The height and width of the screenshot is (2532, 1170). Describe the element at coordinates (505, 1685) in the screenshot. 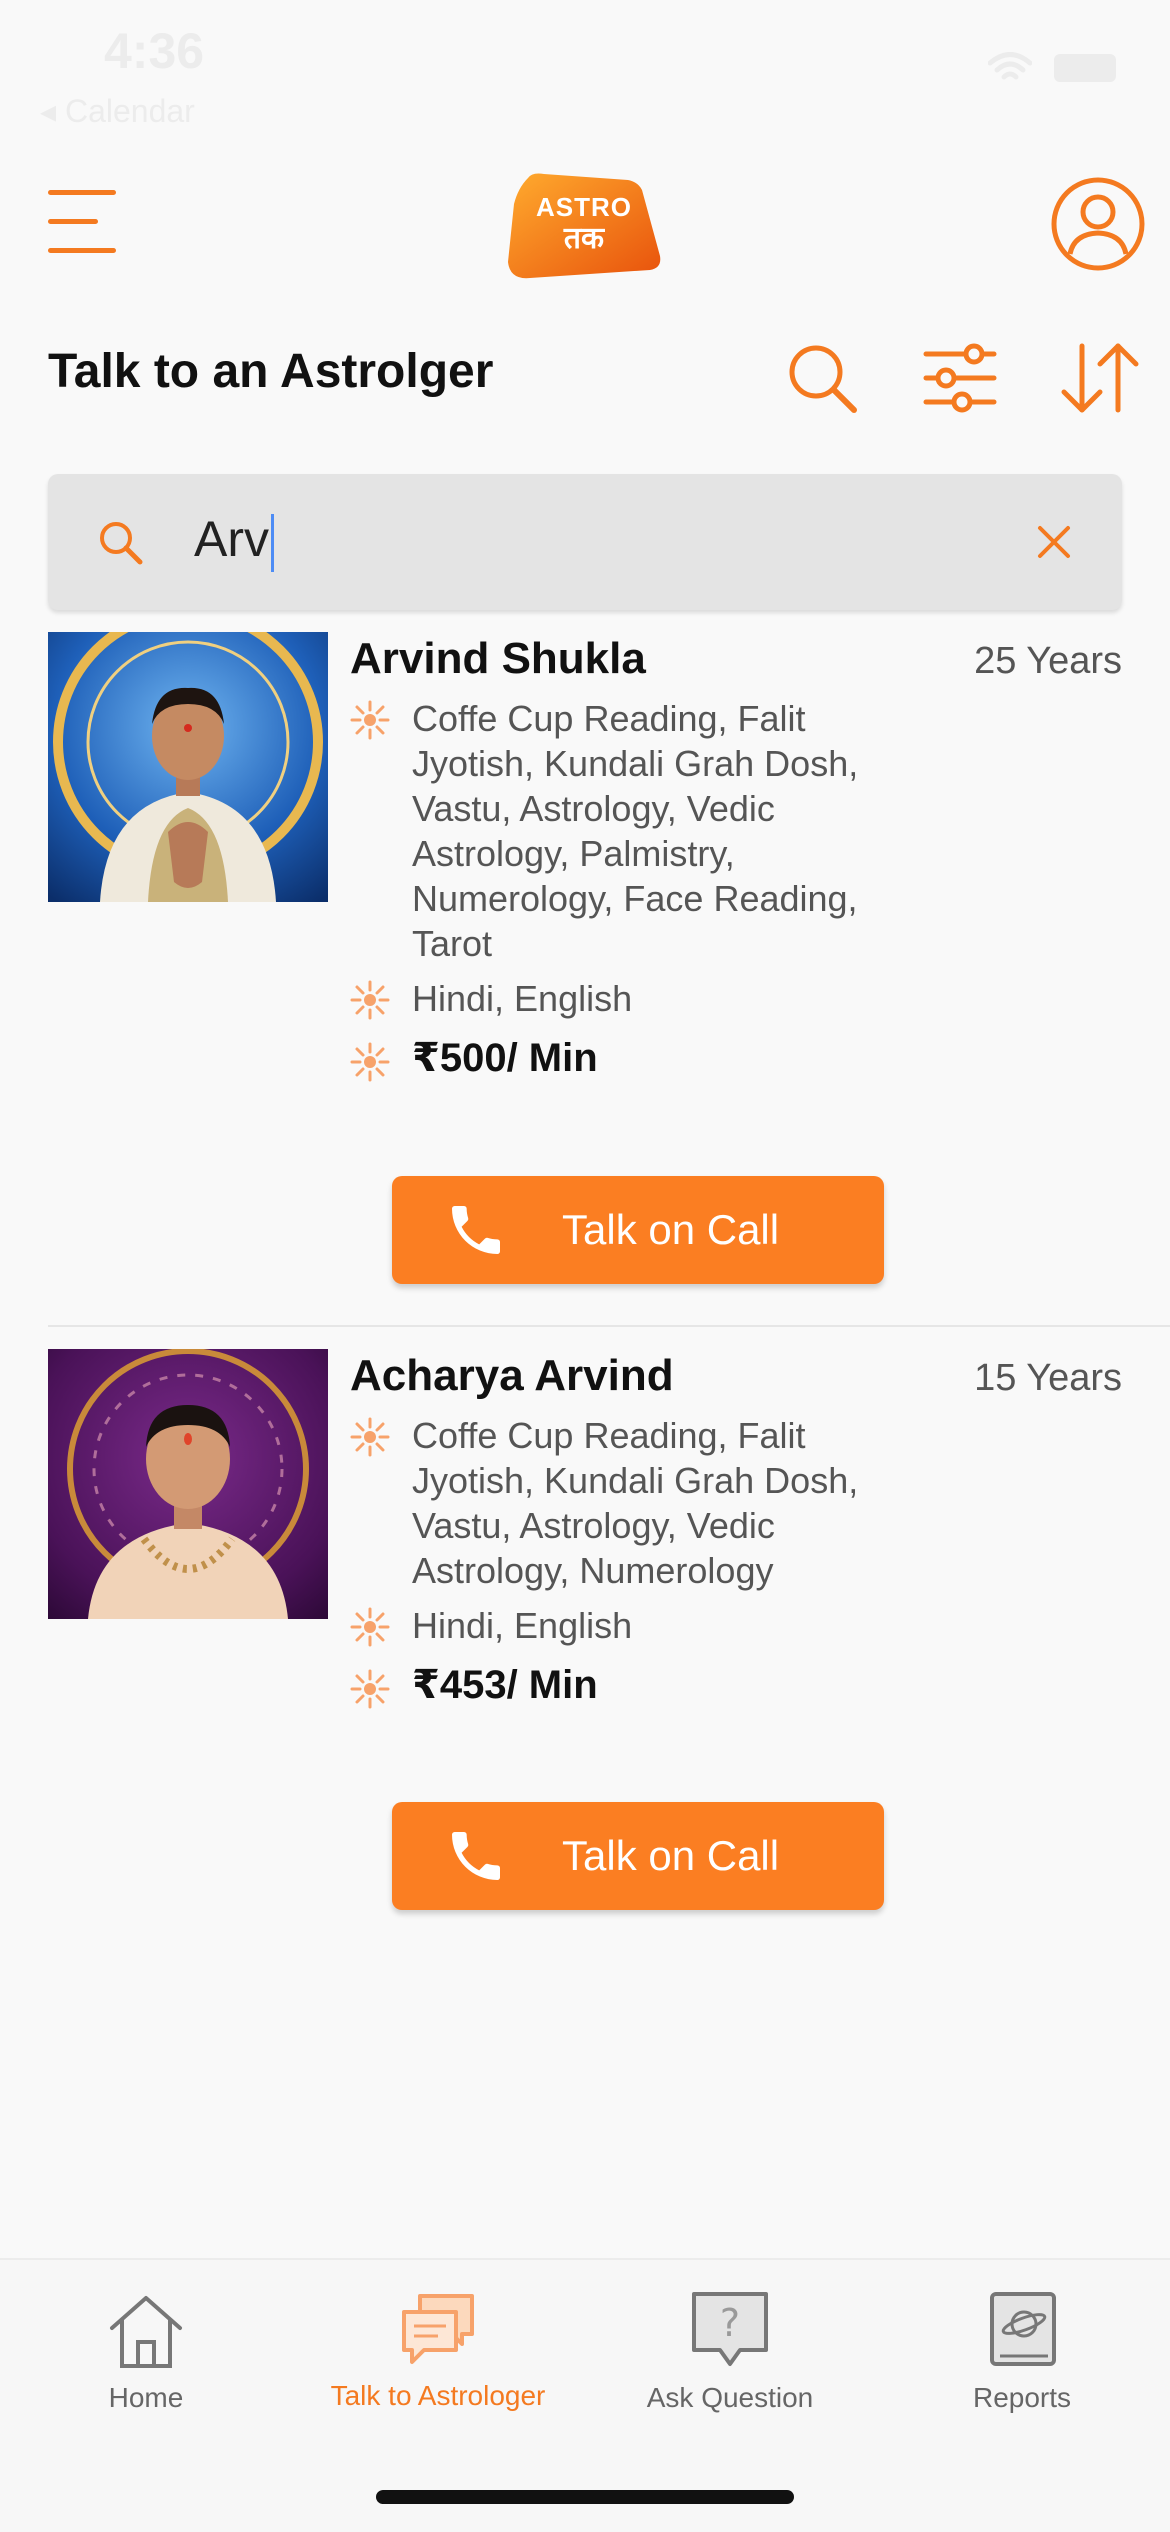

I see `price-text: ₹453/ Min` at that location.